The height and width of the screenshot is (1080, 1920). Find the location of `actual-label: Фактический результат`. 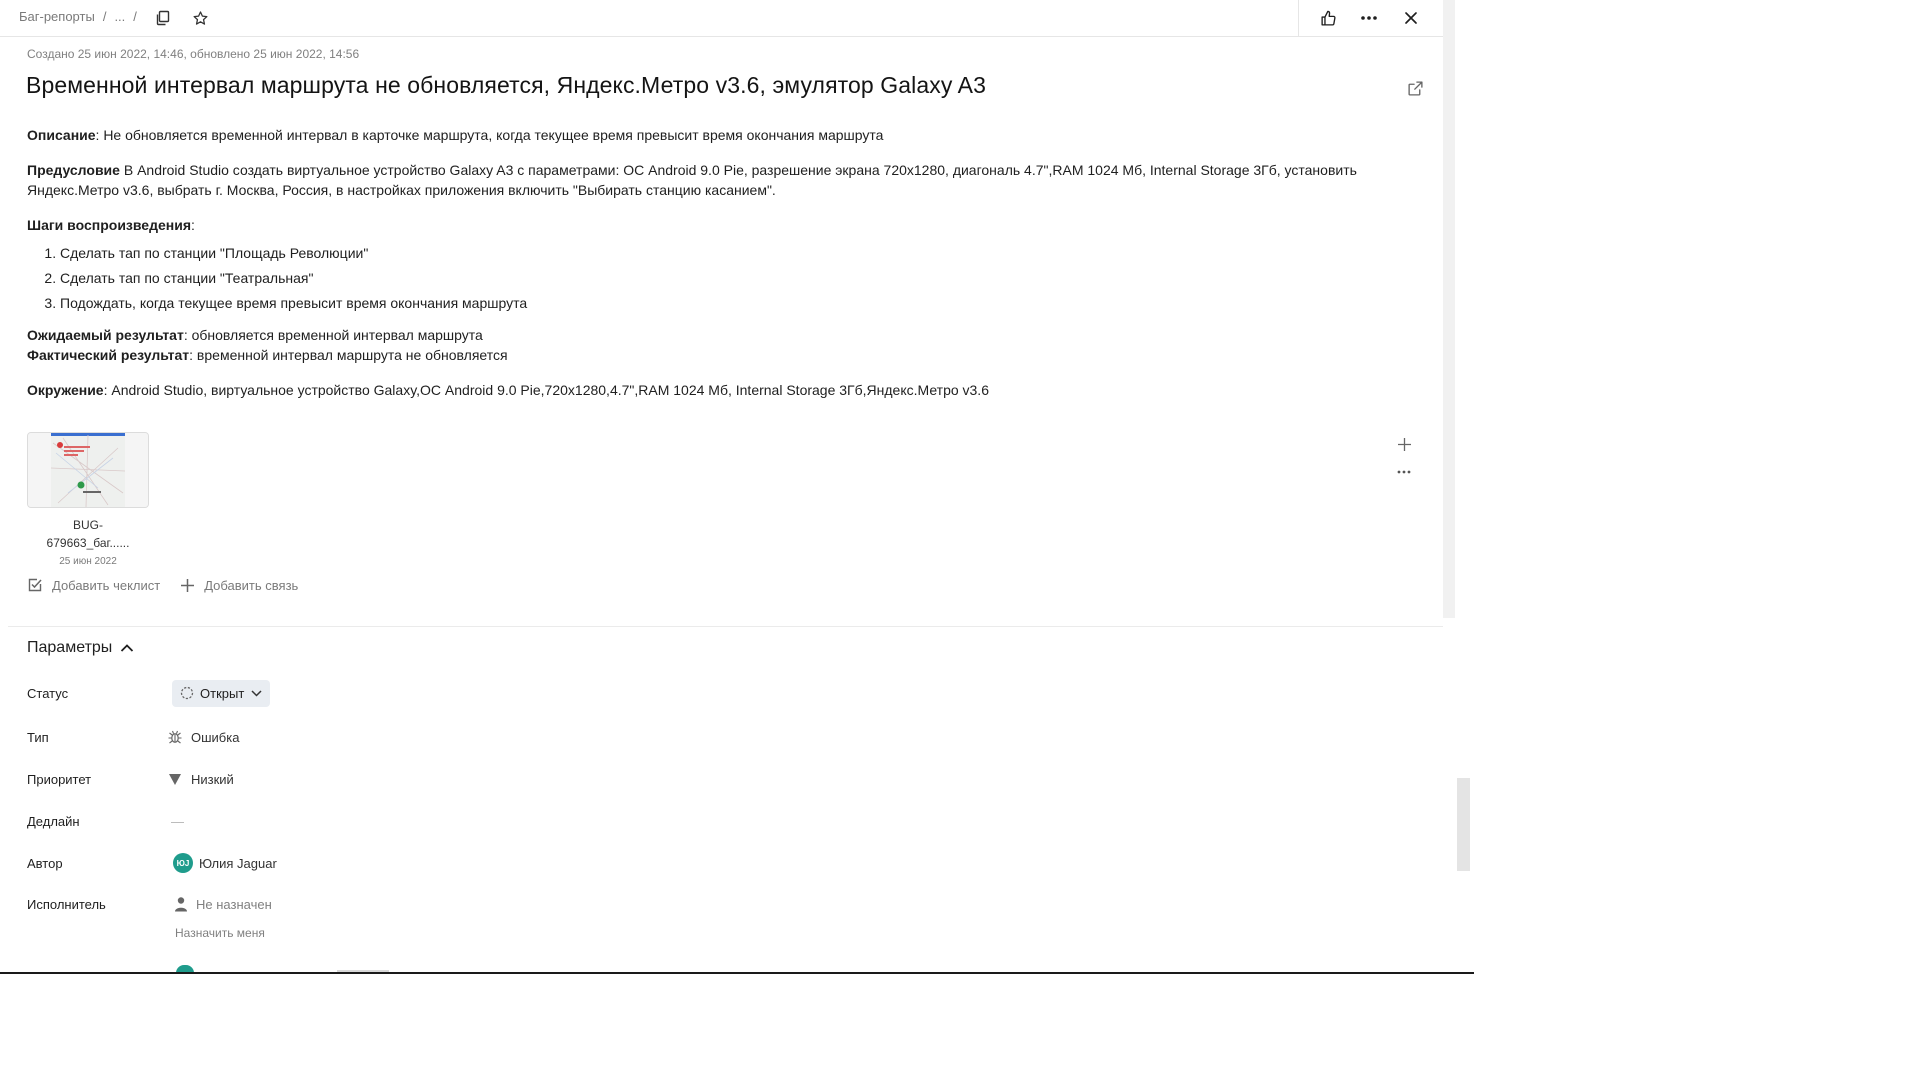

actual-label: Фактический результат is located at coordinates (108, 355).